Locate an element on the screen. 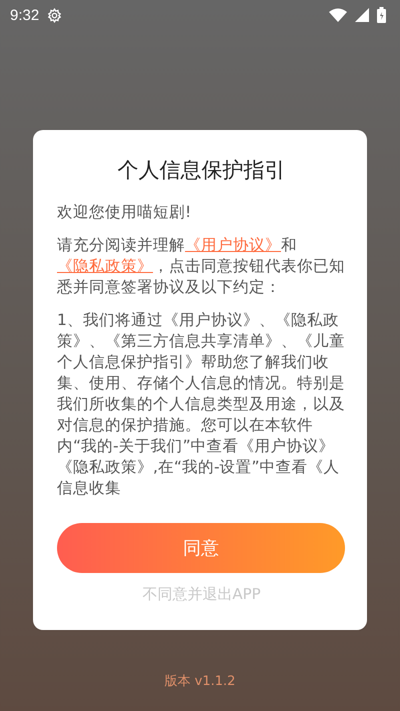 The height and width of the screenshot is (711, 400). signal-icon is located at coordinates (362, 15).